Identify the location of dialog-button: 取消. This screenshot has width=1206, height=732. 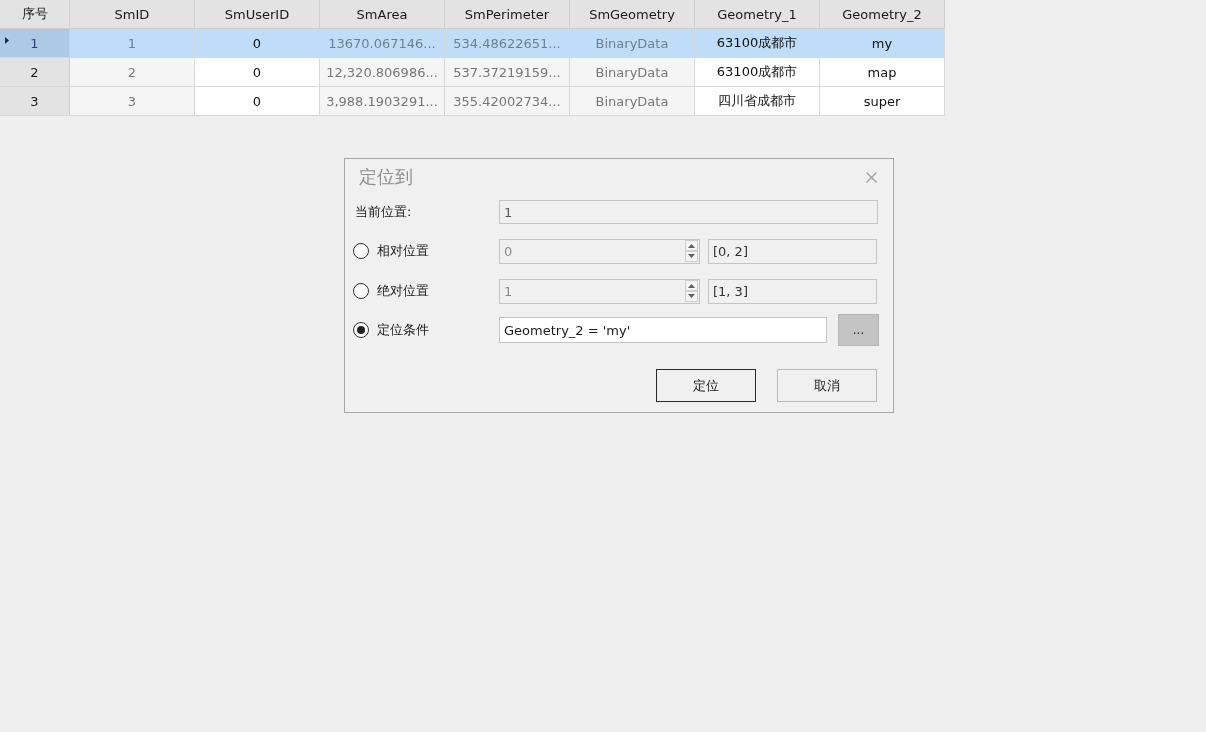
(827, 385).